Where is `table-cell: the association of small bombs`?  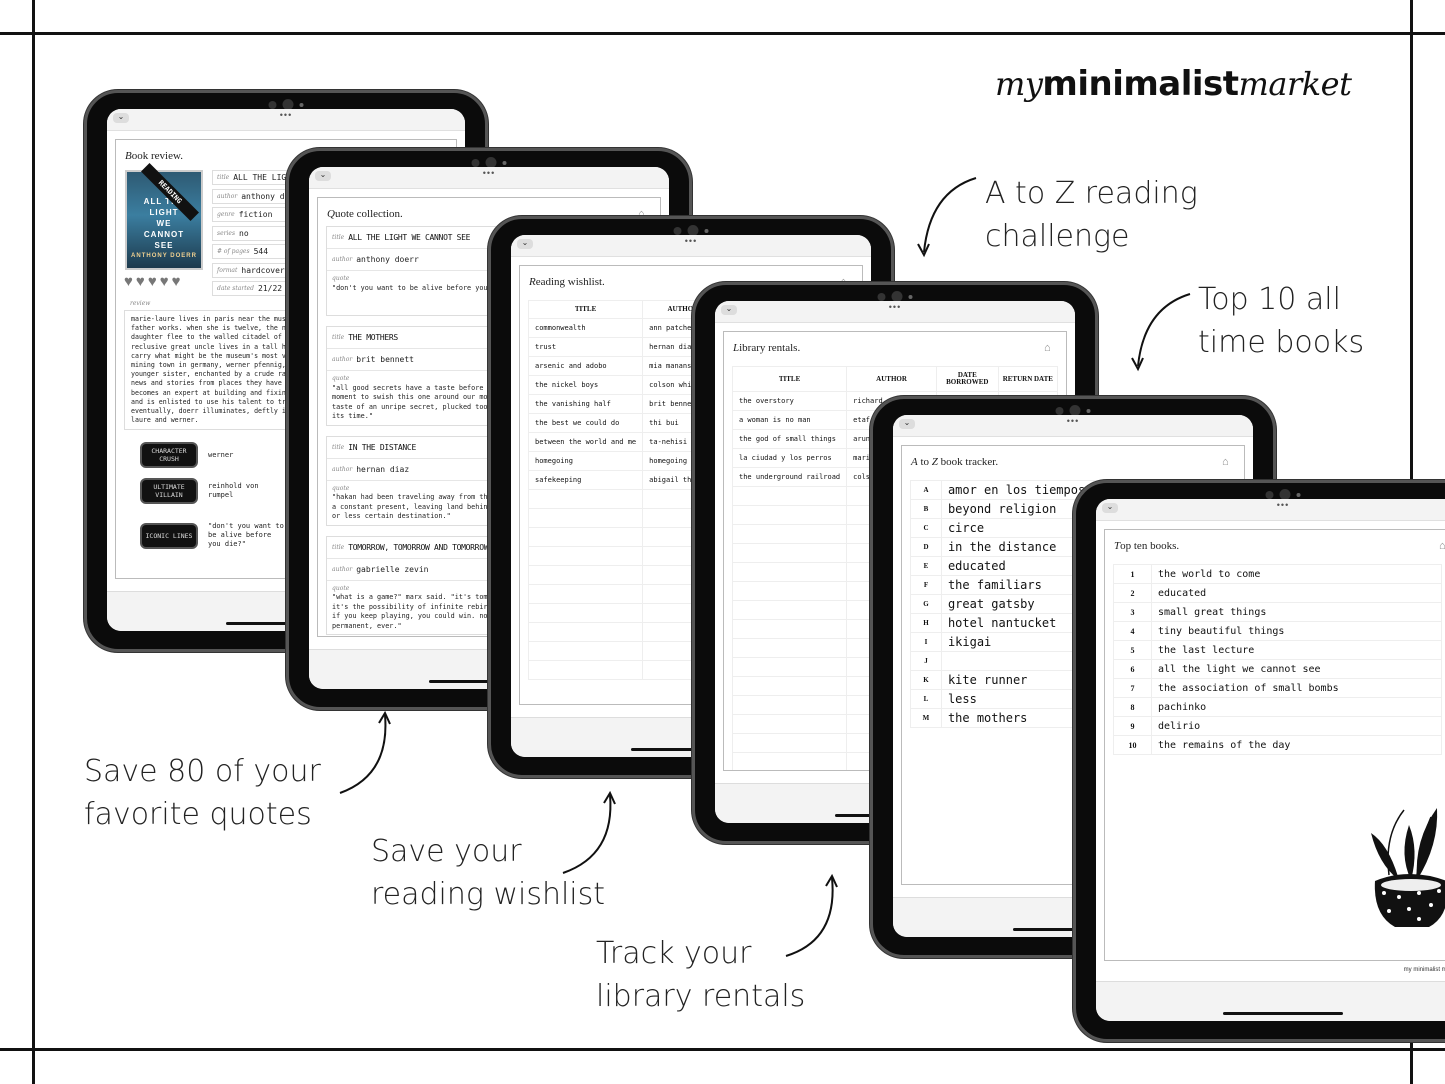 table-cell: the association of small bombs is located at coordinates (1296, 688).